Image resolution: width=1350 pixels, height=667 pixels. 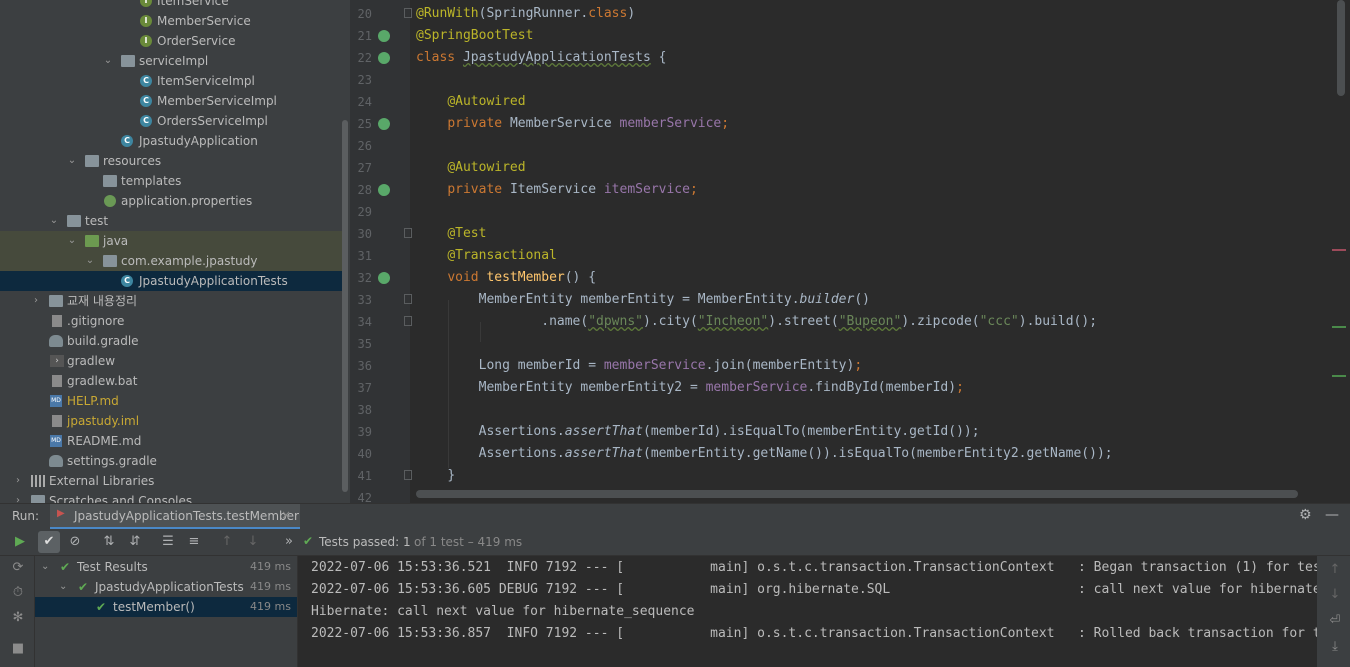 What do you see at coordinates (1305, 515) in the screenshot?
I see `gear-icon: ⚙` at bounding box center [1305, 515].